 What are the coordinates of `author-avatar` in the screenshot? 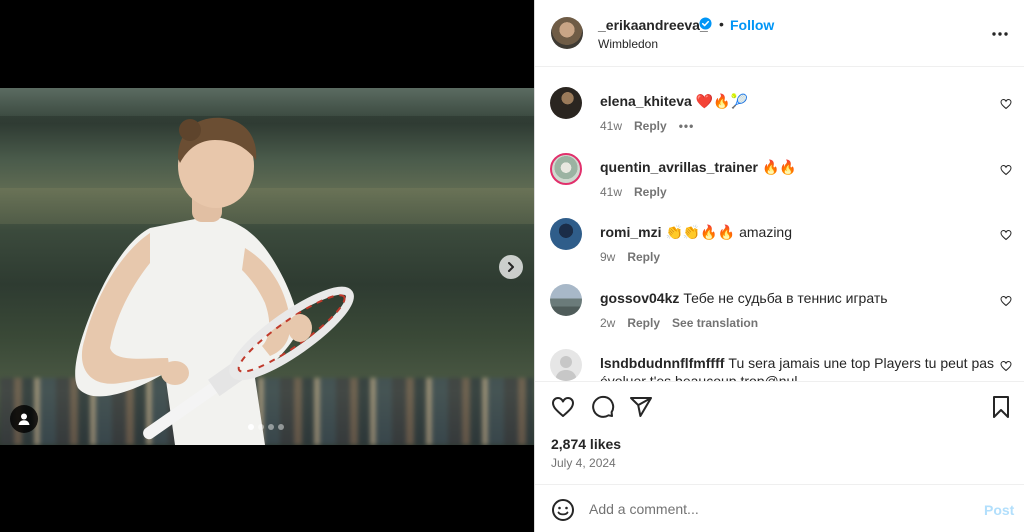 It's located at (567, 33).